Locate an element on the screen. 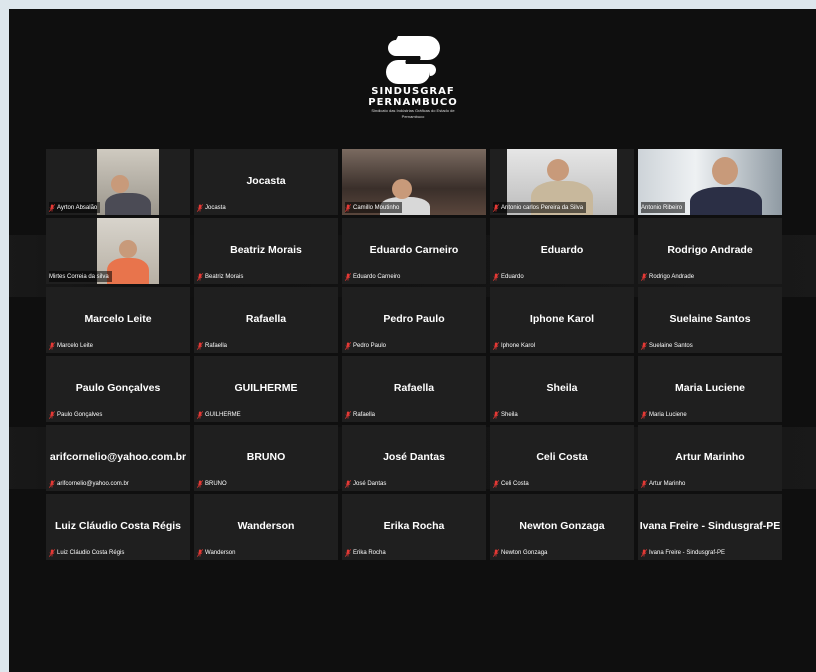 Image resolution: width=816 pixels, height=672 pixels. participant-display-name: Celi Costa is located at coordinates (562, 457).